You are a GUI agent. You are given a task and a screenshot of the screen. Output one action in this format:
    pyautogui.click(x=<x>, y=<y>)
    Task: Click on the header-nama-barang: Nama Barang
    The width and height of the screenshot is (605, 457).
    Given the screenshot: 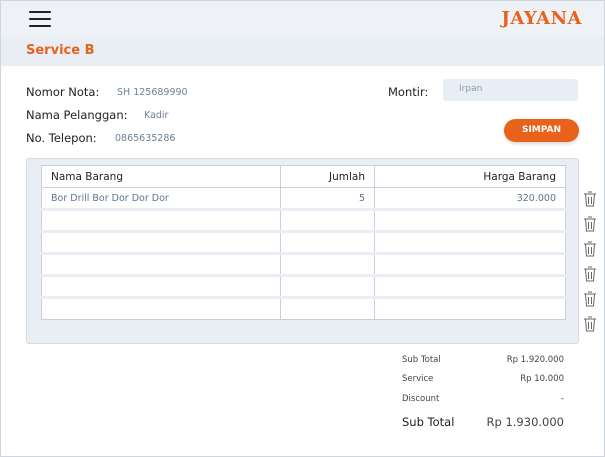 What is the action you would take?
    pyautogui.click(x=161, y=176)
    